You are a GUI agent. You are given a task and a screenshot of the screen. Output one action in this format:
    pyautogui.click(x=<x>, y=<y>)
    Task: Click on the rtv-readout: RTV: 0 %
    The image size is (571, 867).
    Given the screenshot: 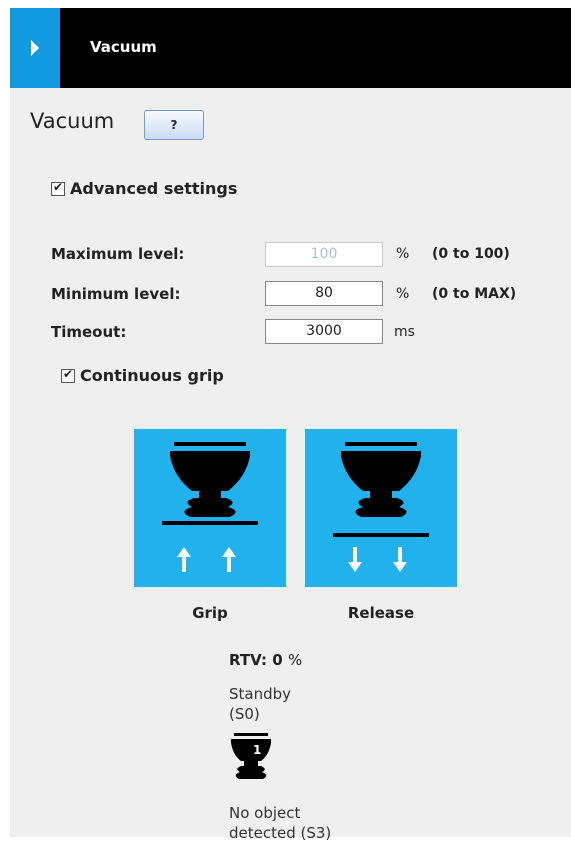 What is the action you would take?
    pyautogui.click(x=265, y=660)
    